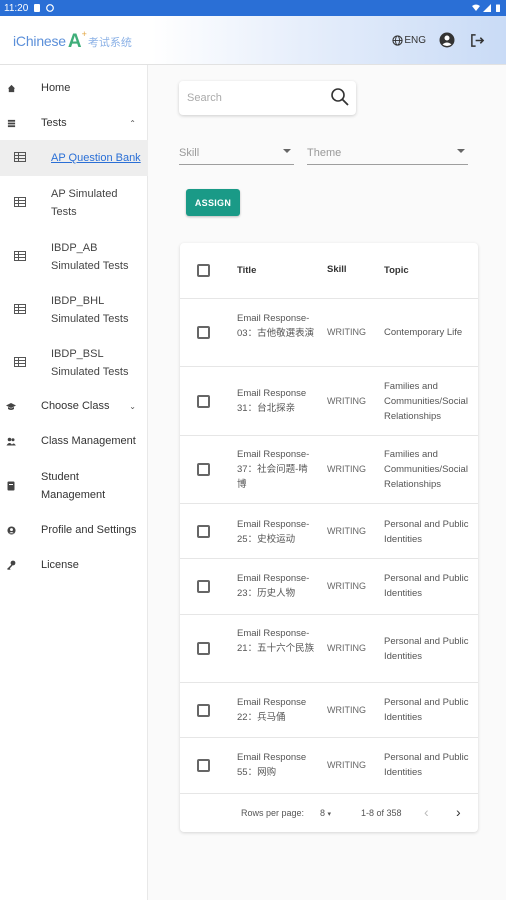 This screenshot has width=506, height=900. I want to click on sidebar-subitem-ibdp-bhl: IBDP_BHL Simulated Tests, so click(74, 309).